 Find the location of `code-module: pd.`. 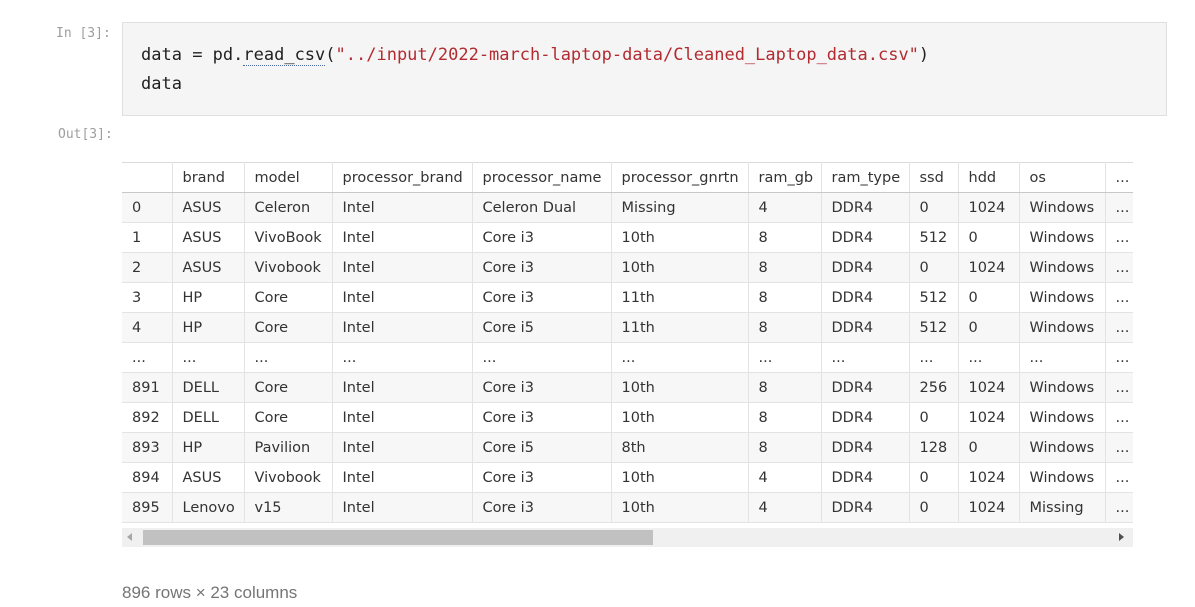

code-module: pd. is located at coordinates (228, 55).